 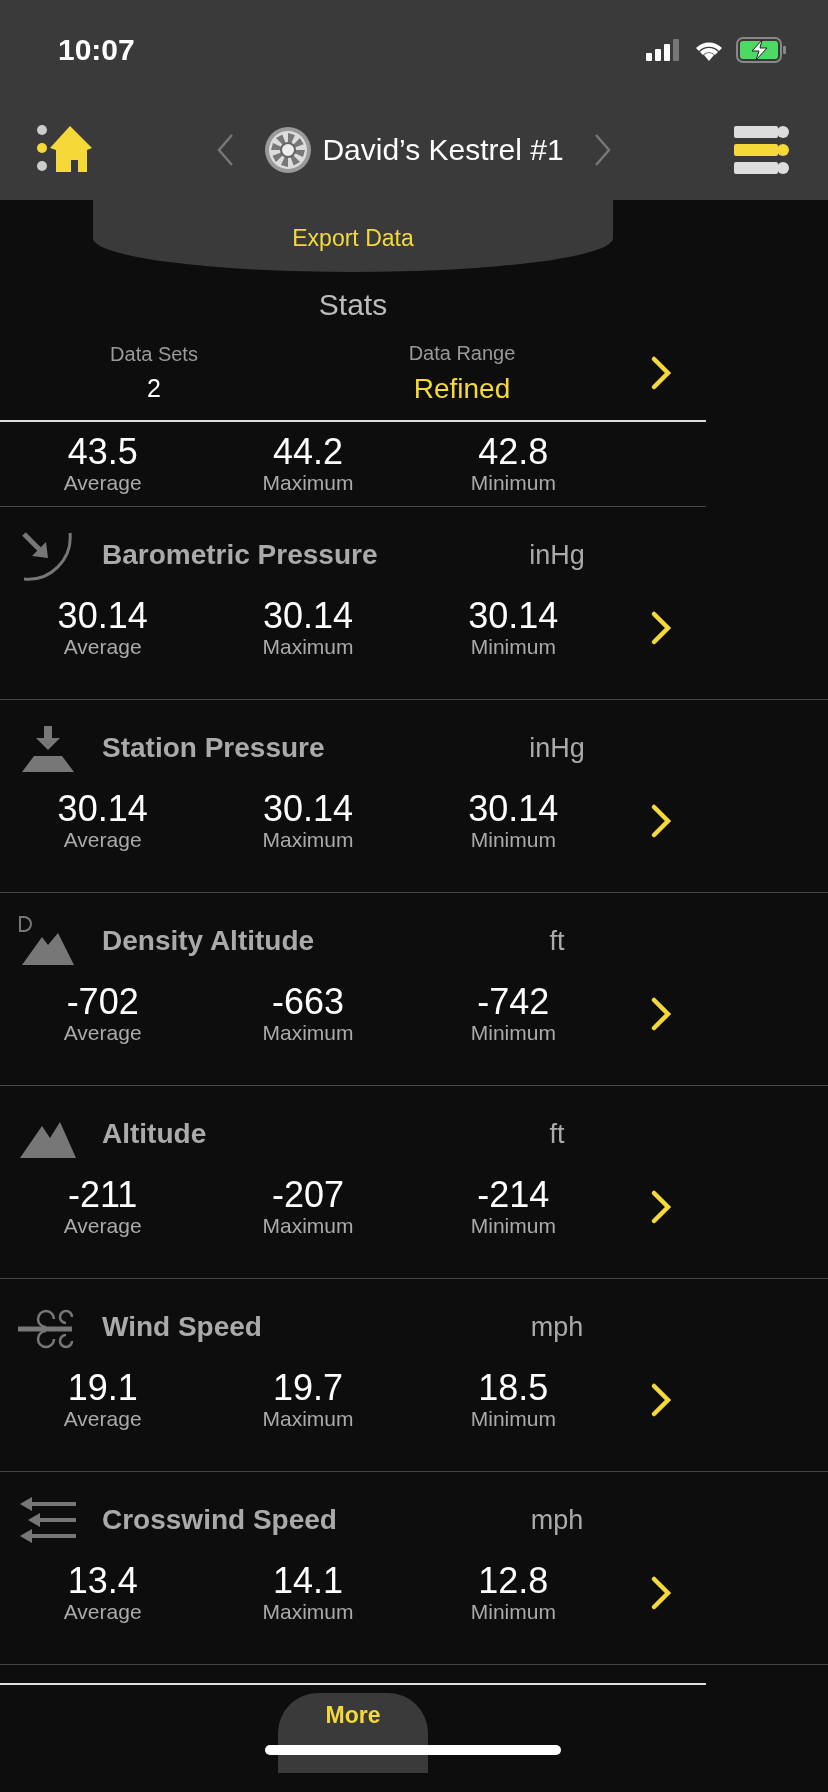 What do you see at coordinates (288, 150) in the screenshot?
I see `fan-icon` at bounding box center [288, 150].